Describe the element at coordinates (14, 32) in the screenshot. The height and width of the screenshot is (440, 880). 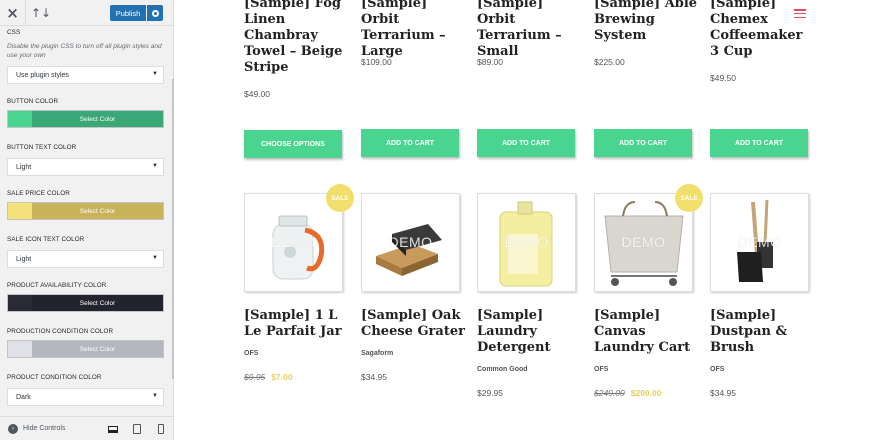
I see `css-label: CSS` at that location.